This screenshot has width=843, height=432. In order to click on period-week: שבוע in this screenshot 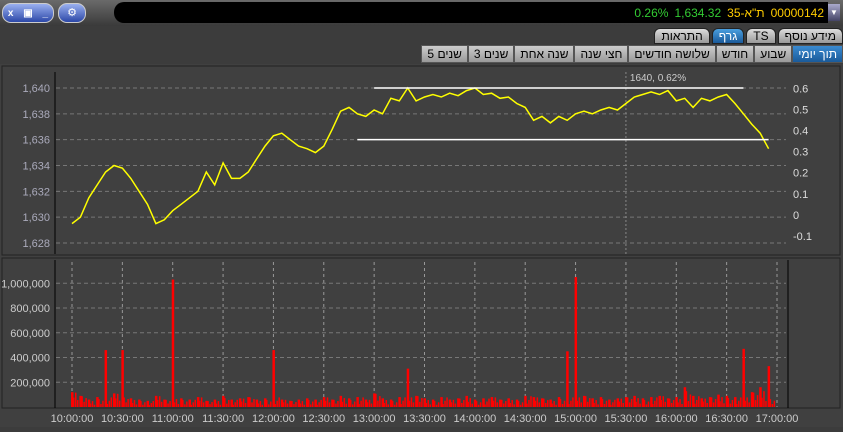, I will do `click(773, 54)`.